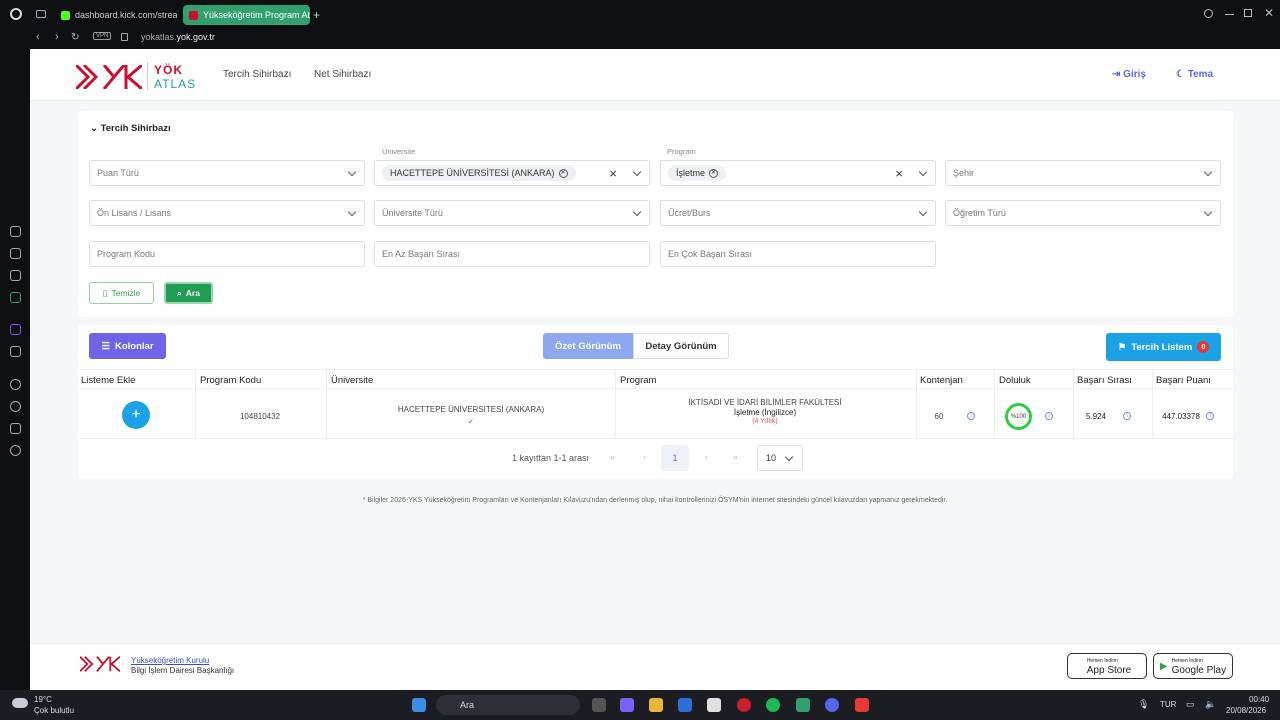 The height and width of the screenshot is (720, 1280). I want to click on google-play-text: Hemen İndirin Google Play, so click(1199, 666).